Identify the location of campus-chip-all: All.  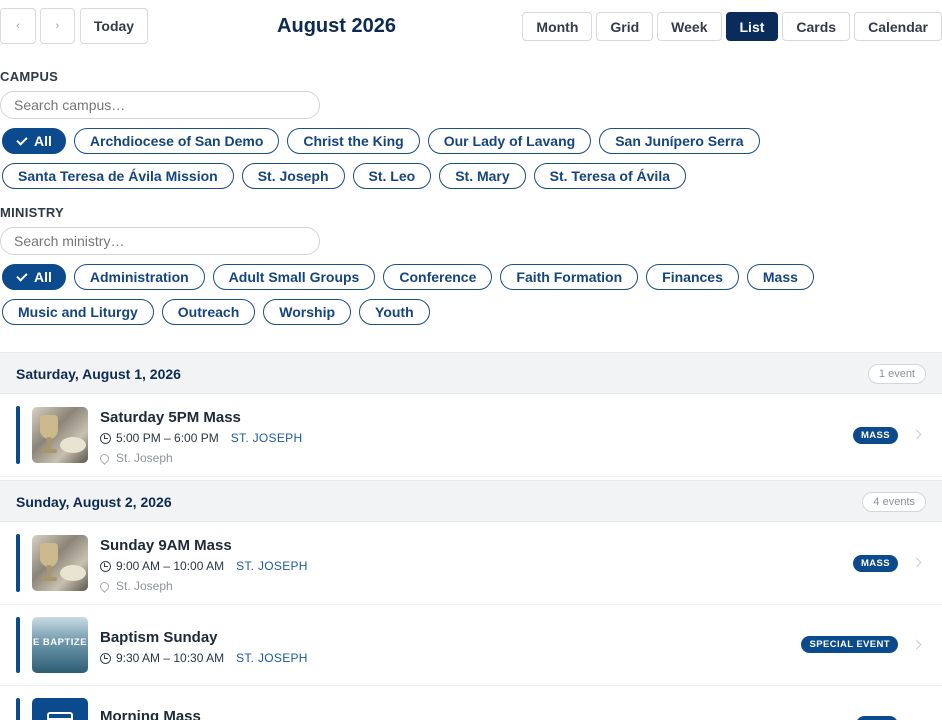
(34, 141).